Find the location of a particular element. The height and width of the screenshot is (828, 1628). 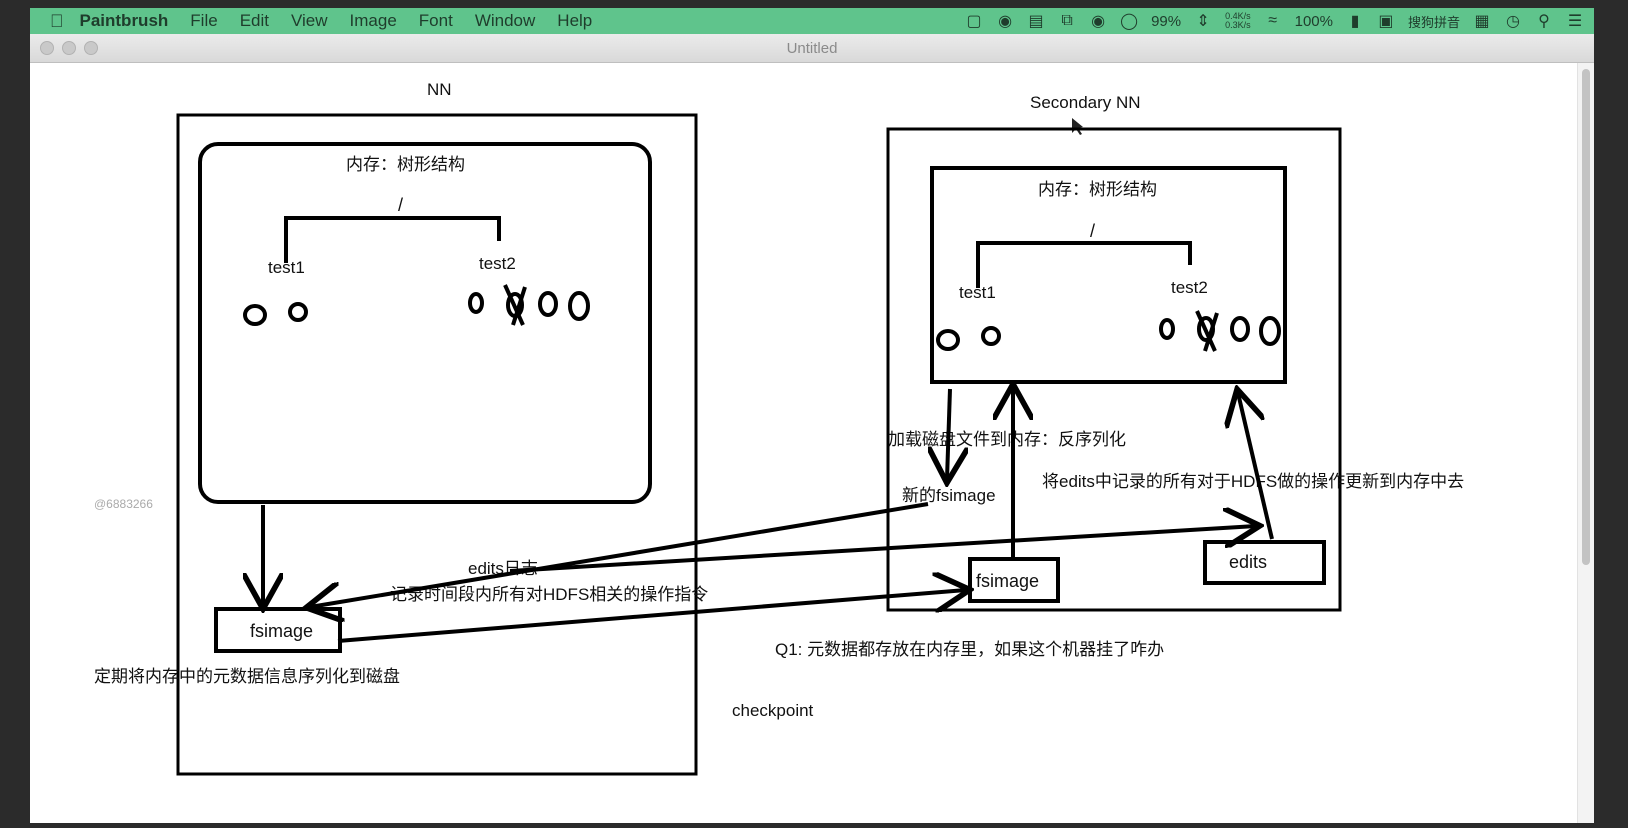

nn-root-label: / is located at coordinates (400, 205).